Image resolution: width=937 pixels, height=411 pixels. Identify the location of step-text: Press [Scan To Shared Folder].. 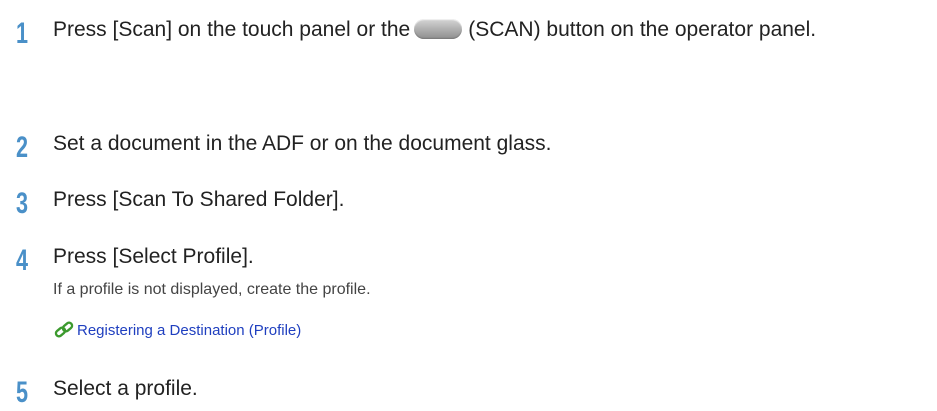
(199, 199).